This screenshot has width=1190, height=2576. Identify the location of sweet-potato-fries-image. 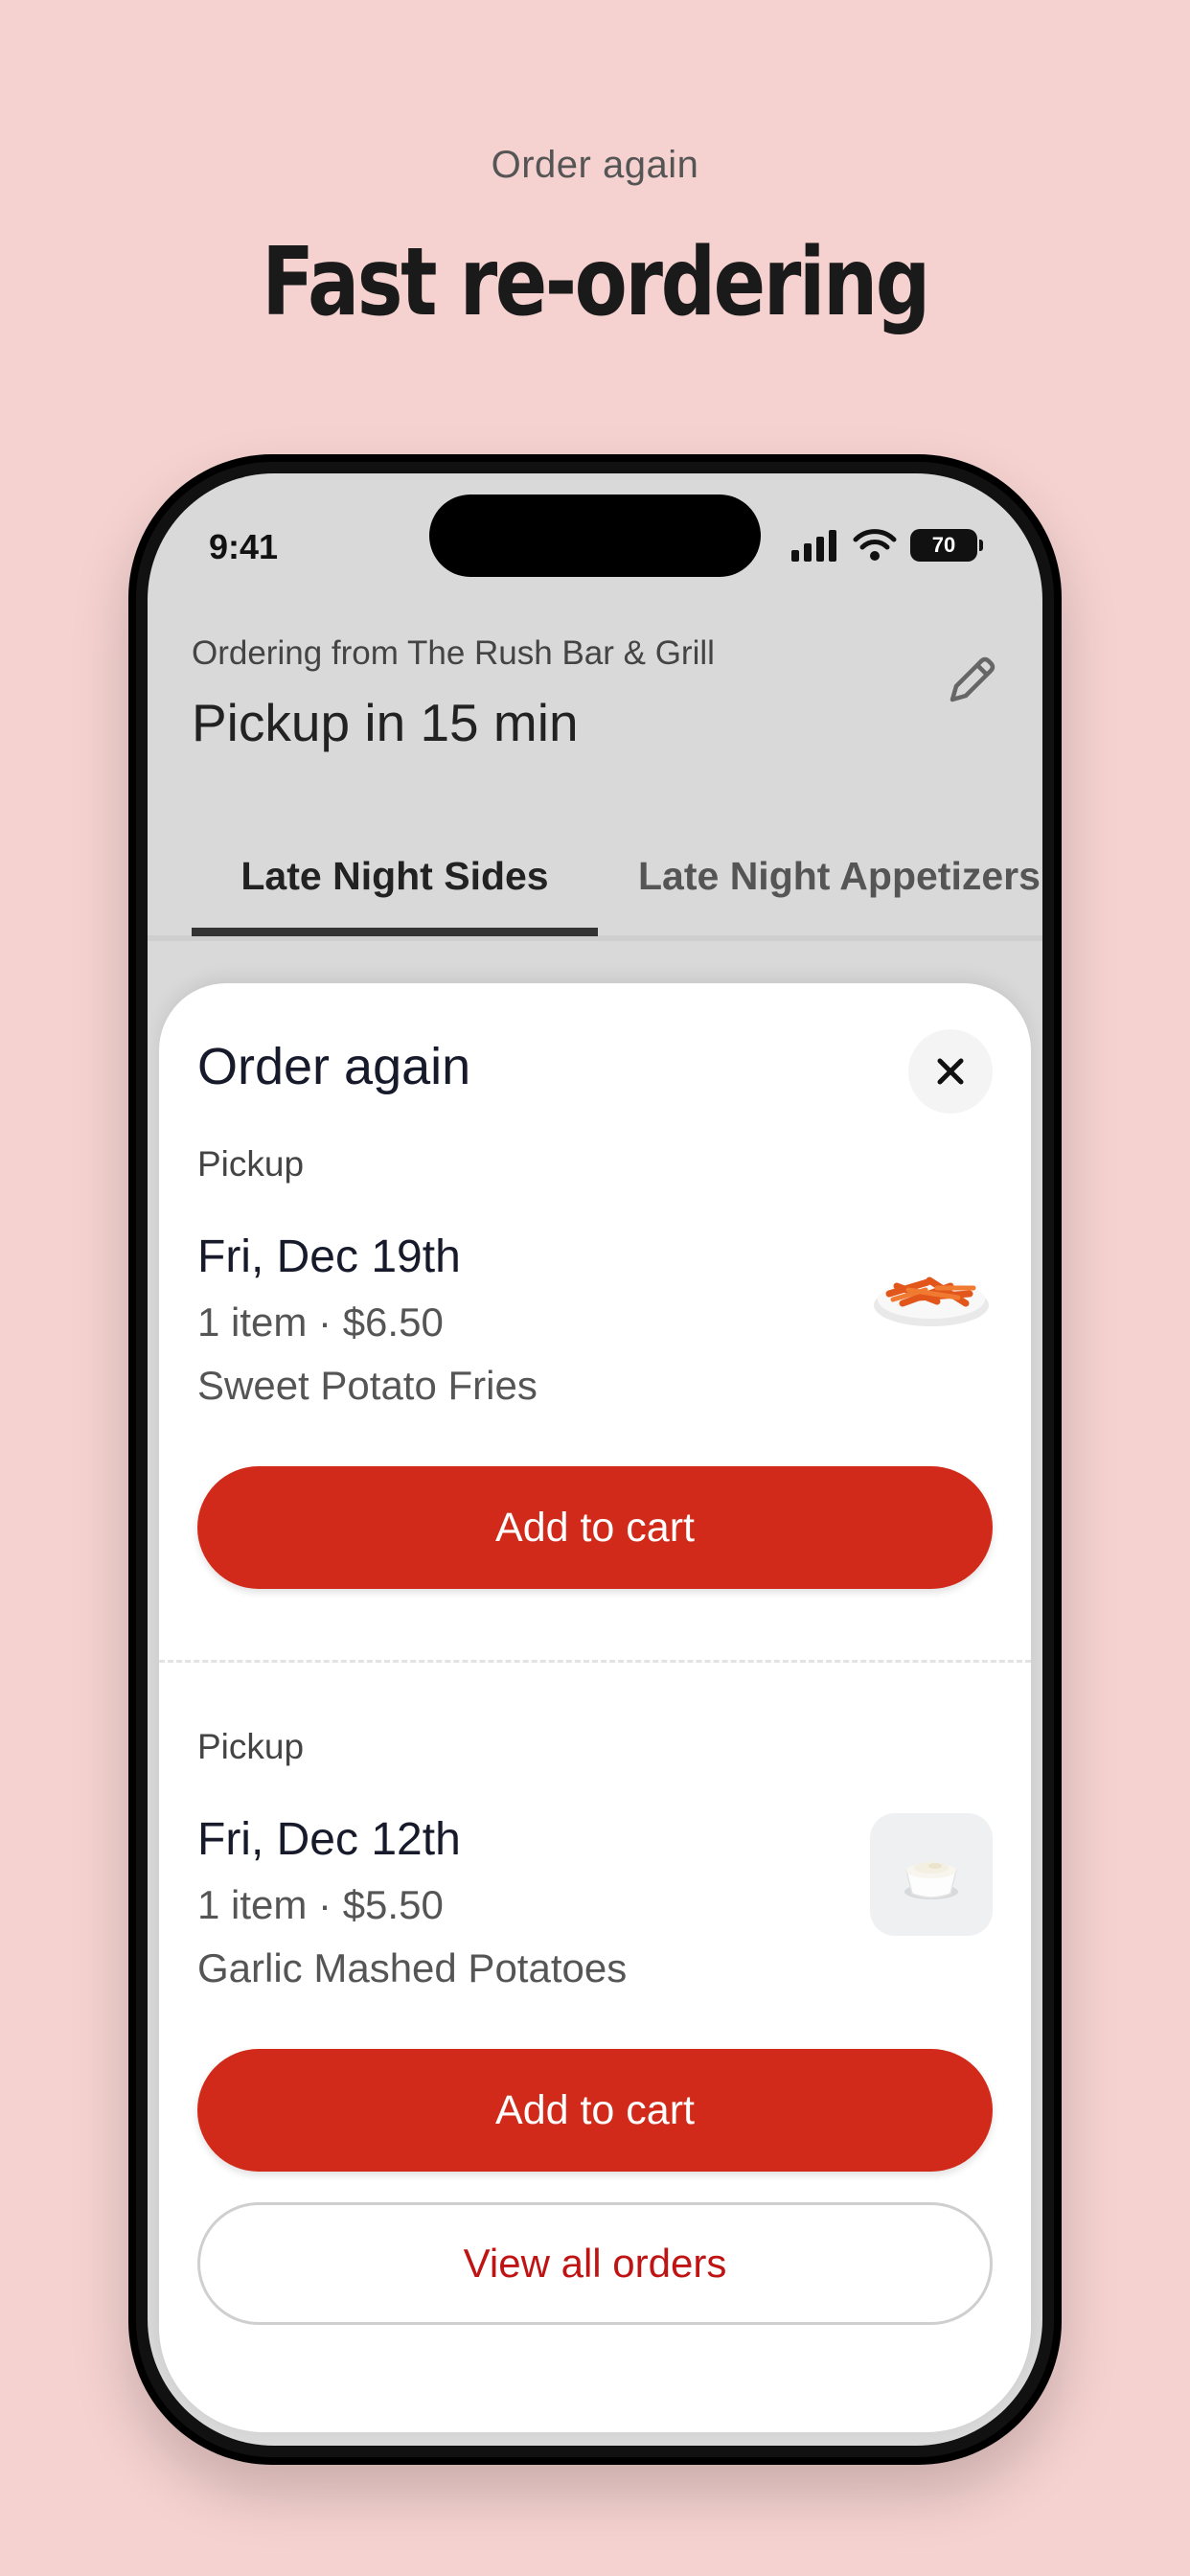
(932, 1291).